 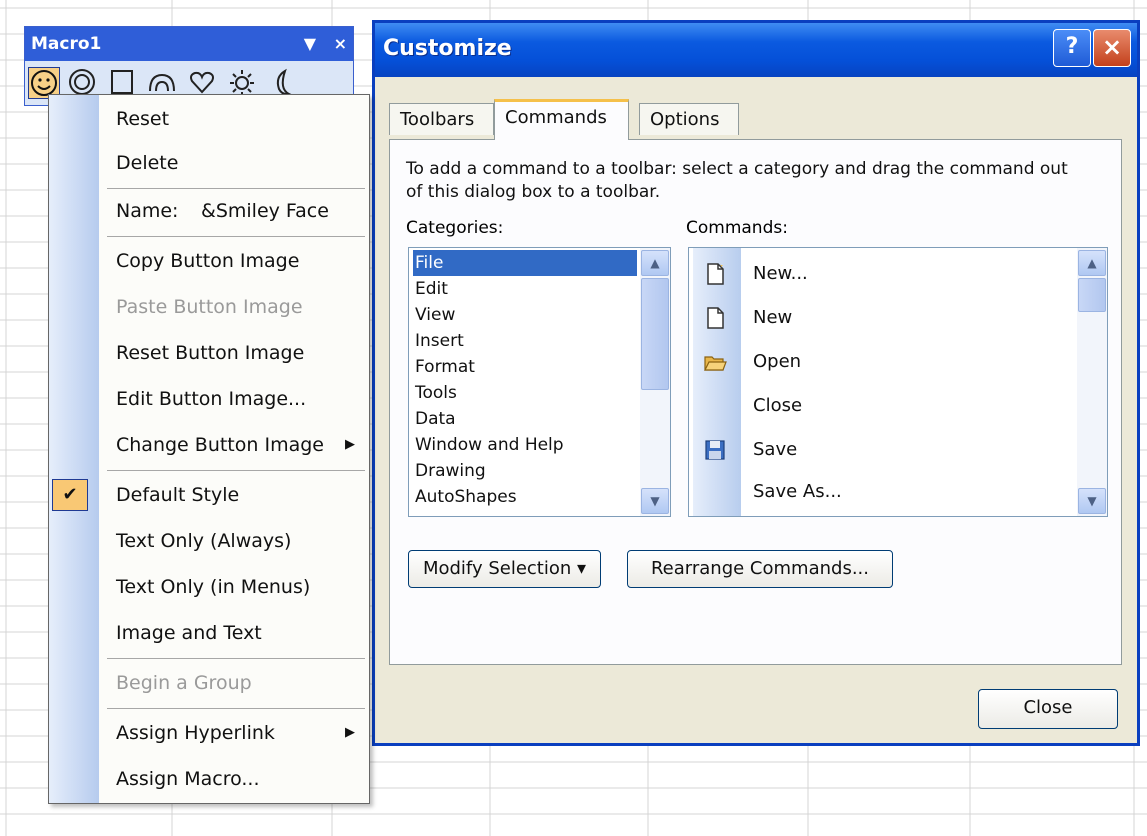 I want to click on menu-item-label: Copy Button Image, so click(x=208, y=261).